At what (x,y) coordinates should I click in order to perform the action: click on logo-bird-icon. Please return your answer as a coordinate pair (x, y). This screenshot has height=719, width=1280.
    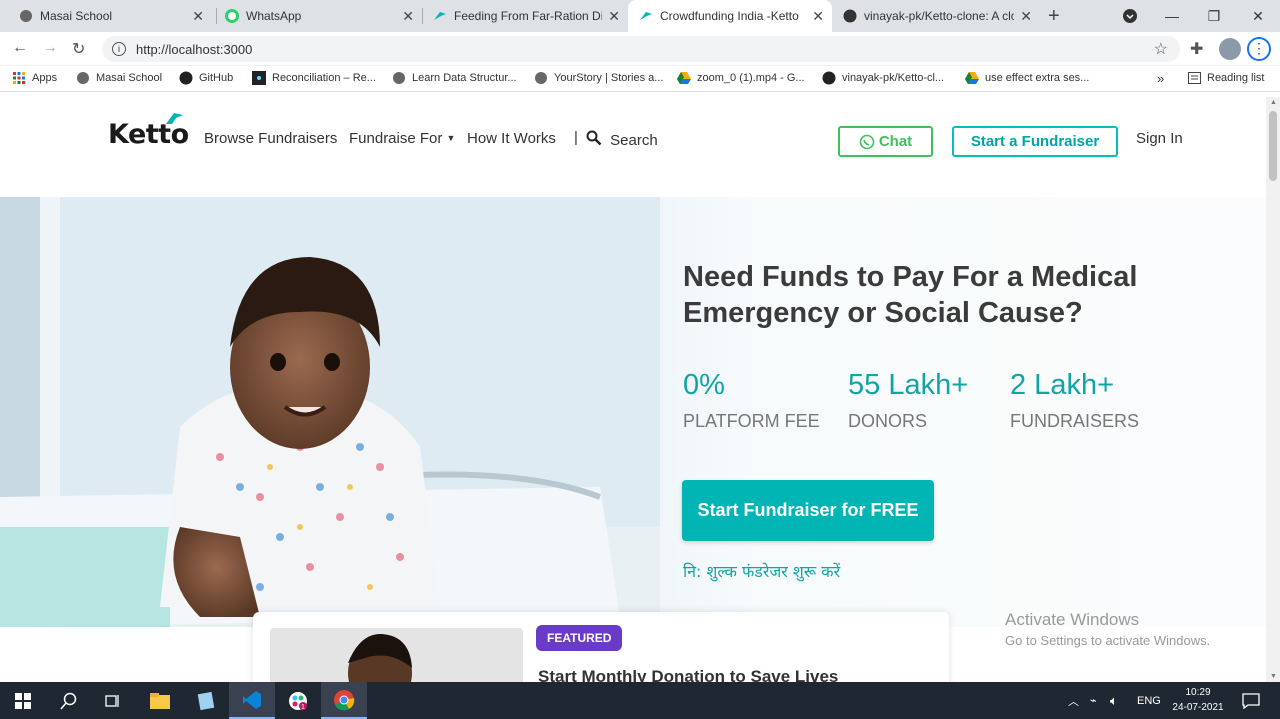
    Looking at the image, I should click on (174, 118).